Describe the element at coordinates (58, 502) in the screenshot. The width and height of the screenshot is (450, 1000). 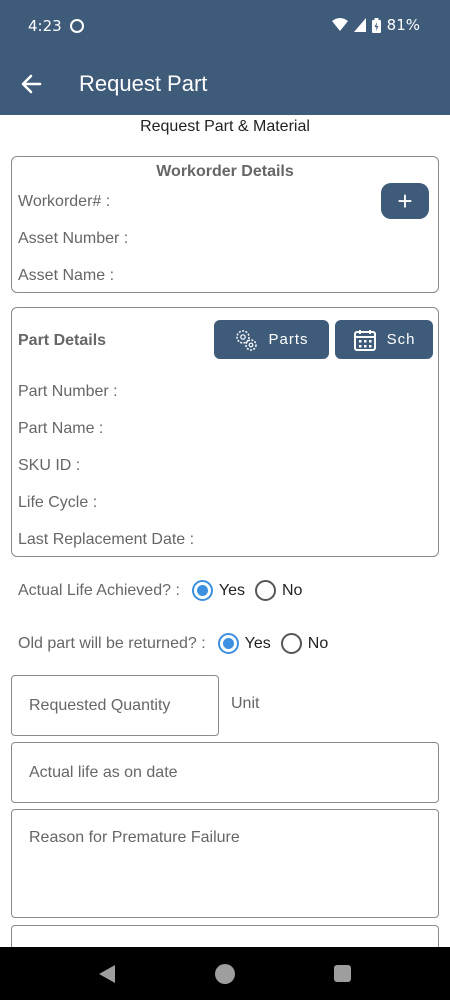
I see `life-cycle-label: Life Cycle :` at that location.